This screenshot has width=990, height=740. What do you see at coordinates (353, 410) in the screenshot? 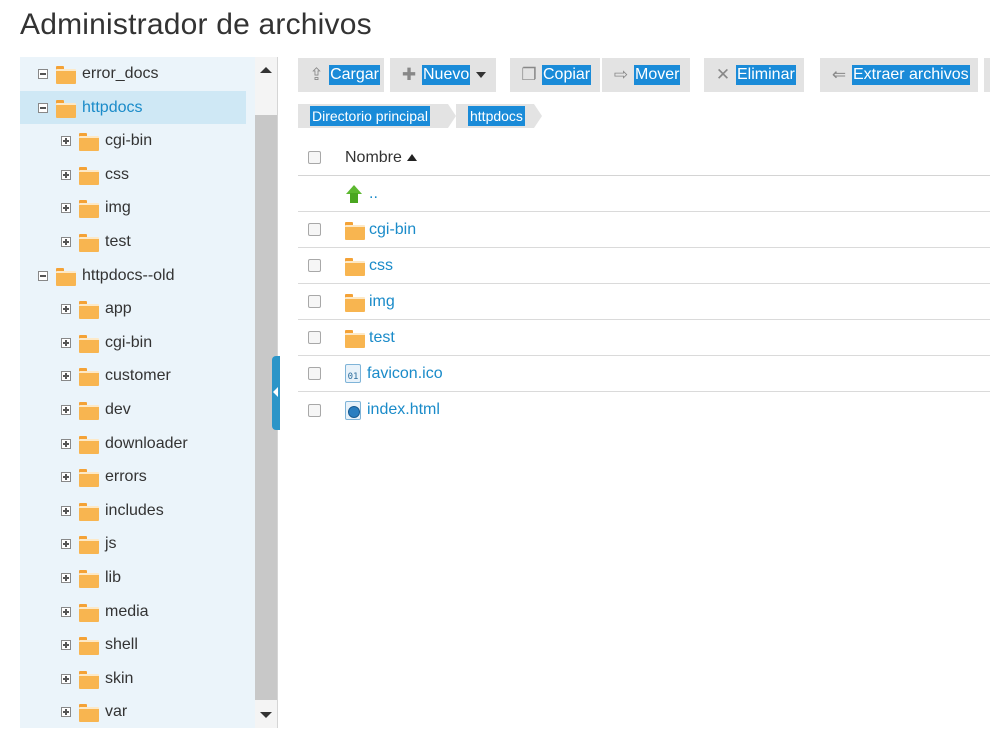
I see `html-file-icon` at bounding box center [353, 410].